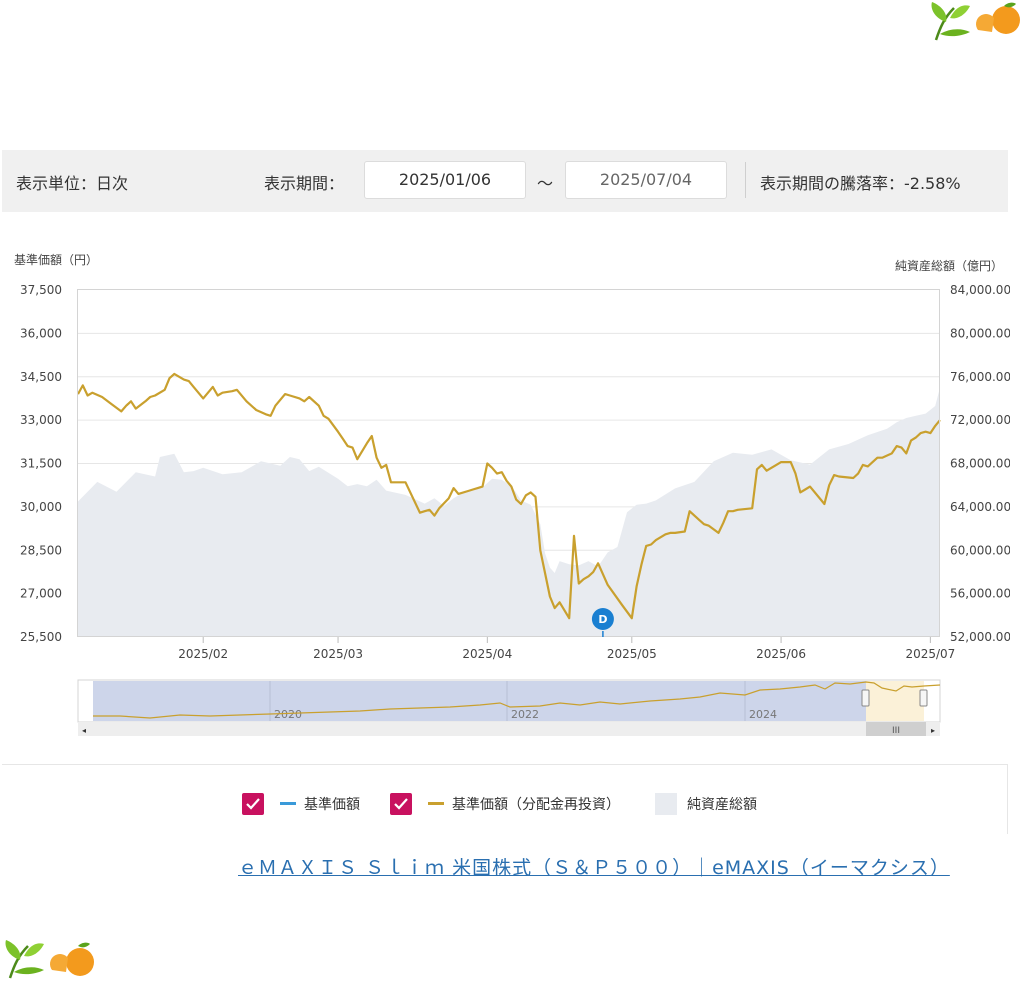 This screenshot has width=1024, height=985. What do you see at coordinates (865, 698) in the screenshot?
I see `navigator-left-handle` at bounding box center [865, 698].